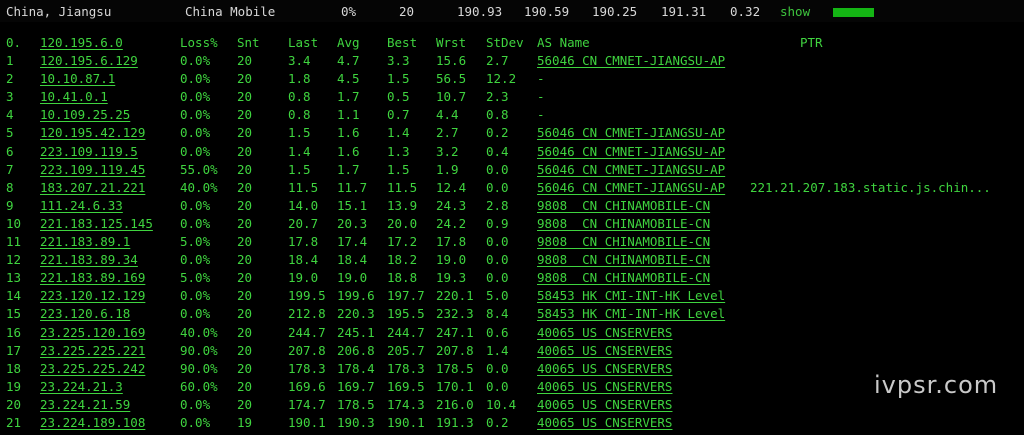 Image resolution: width=1024 pixels, height=435 pixels. What do you see at coordinates (59, 11) in the screenshot?
I see `location-label: China, Jiangsu` at bounding box center [59, 11].